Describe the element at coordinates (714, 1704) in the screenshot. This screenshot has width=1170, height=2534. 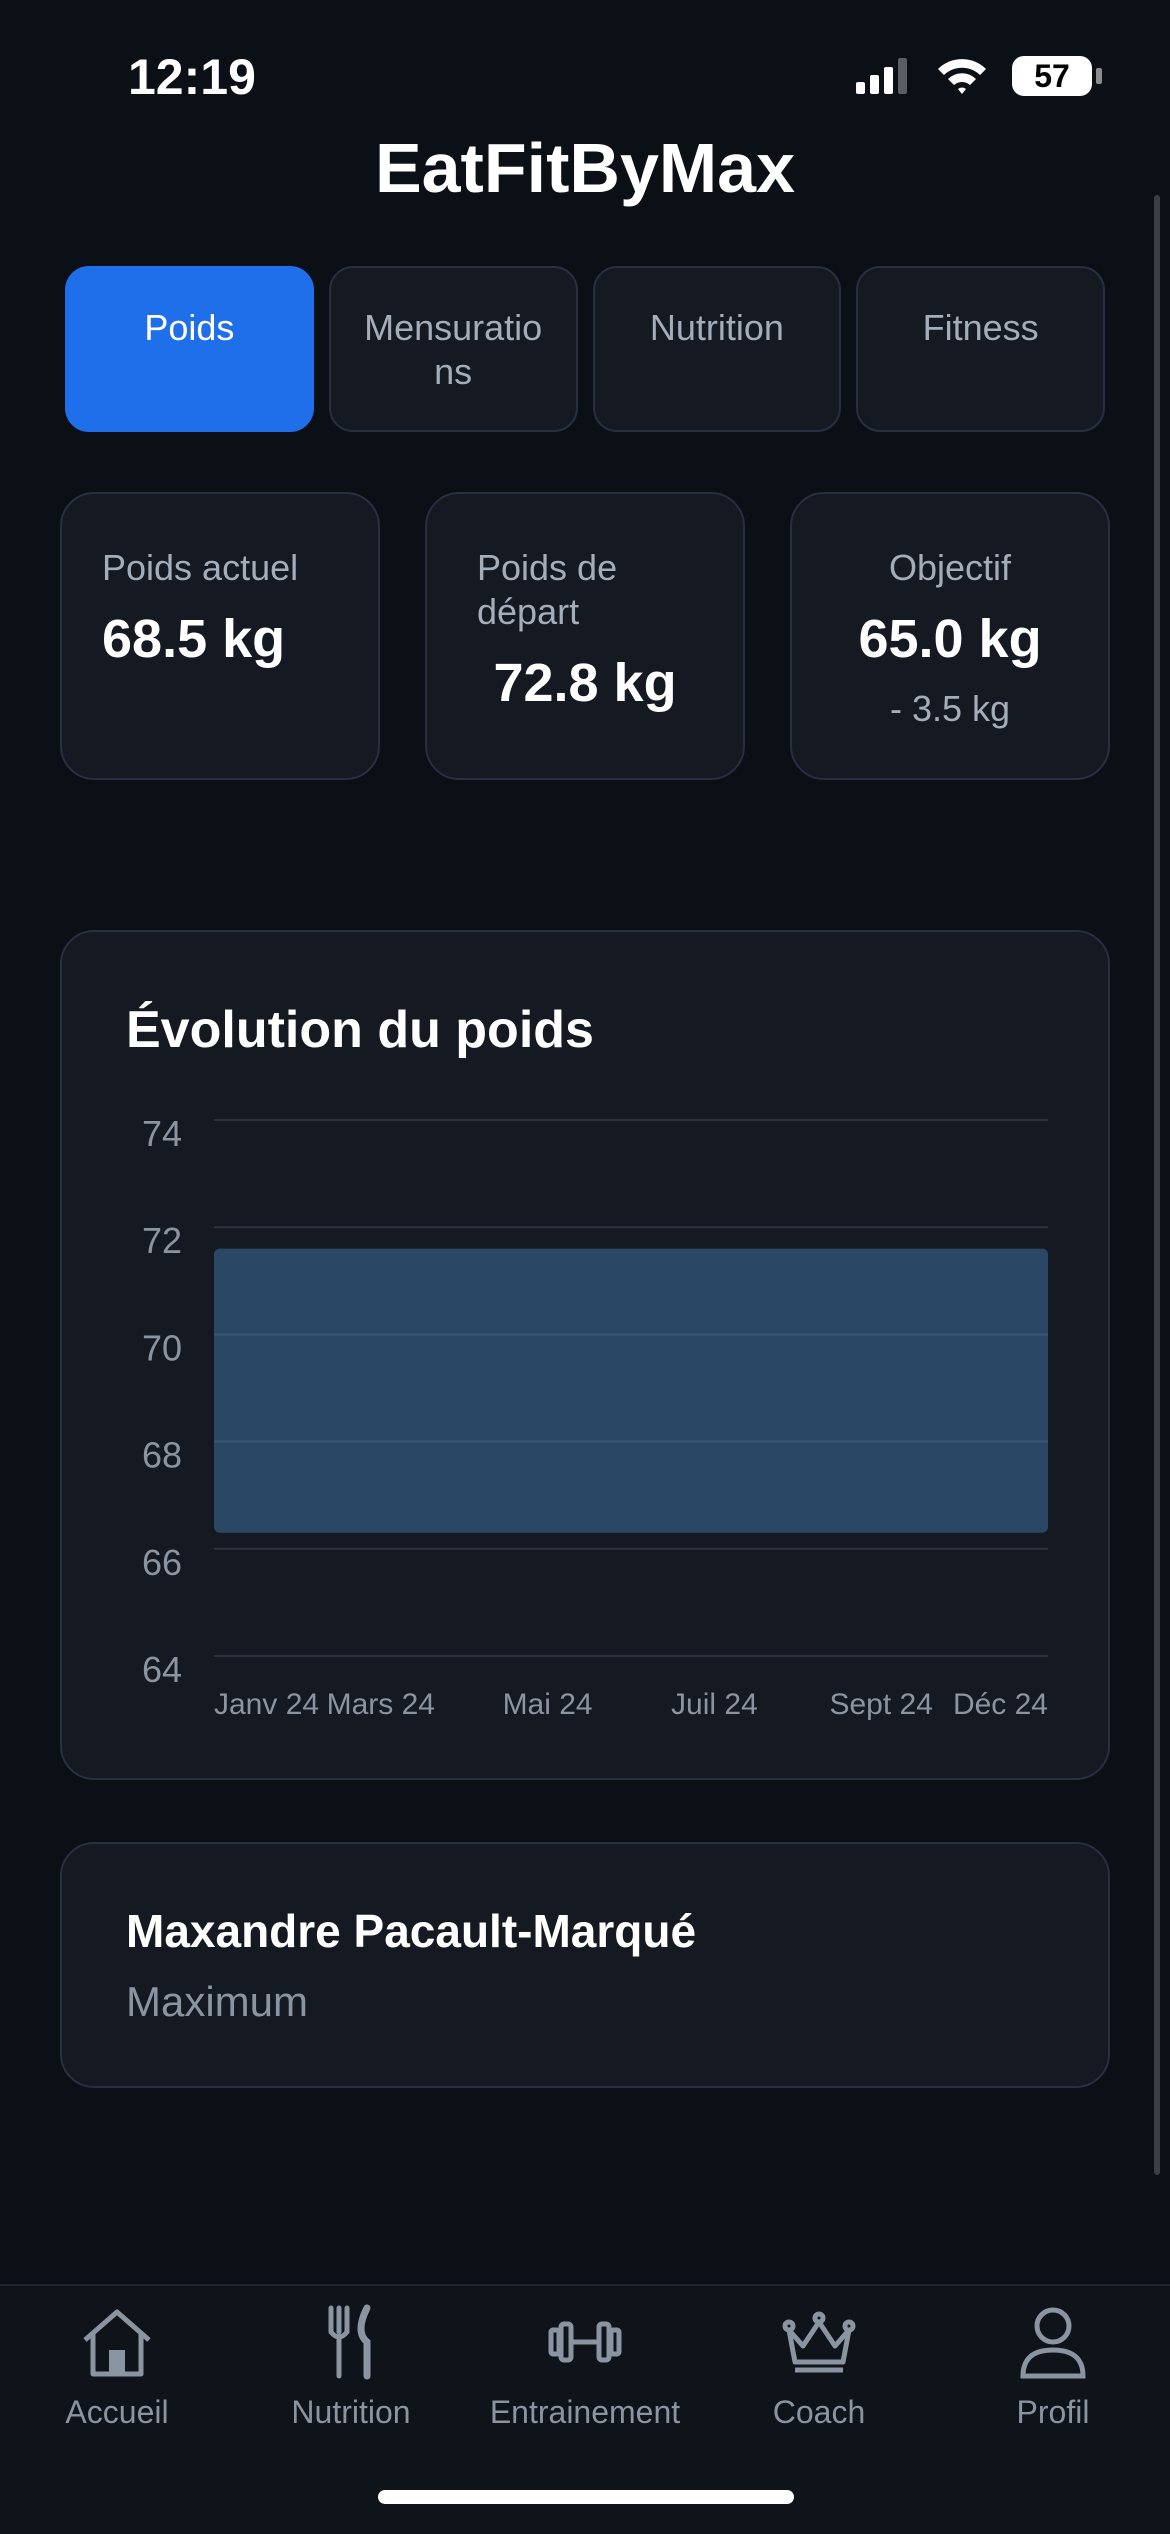
I see `x-tick-label: Juil 24` at that location.